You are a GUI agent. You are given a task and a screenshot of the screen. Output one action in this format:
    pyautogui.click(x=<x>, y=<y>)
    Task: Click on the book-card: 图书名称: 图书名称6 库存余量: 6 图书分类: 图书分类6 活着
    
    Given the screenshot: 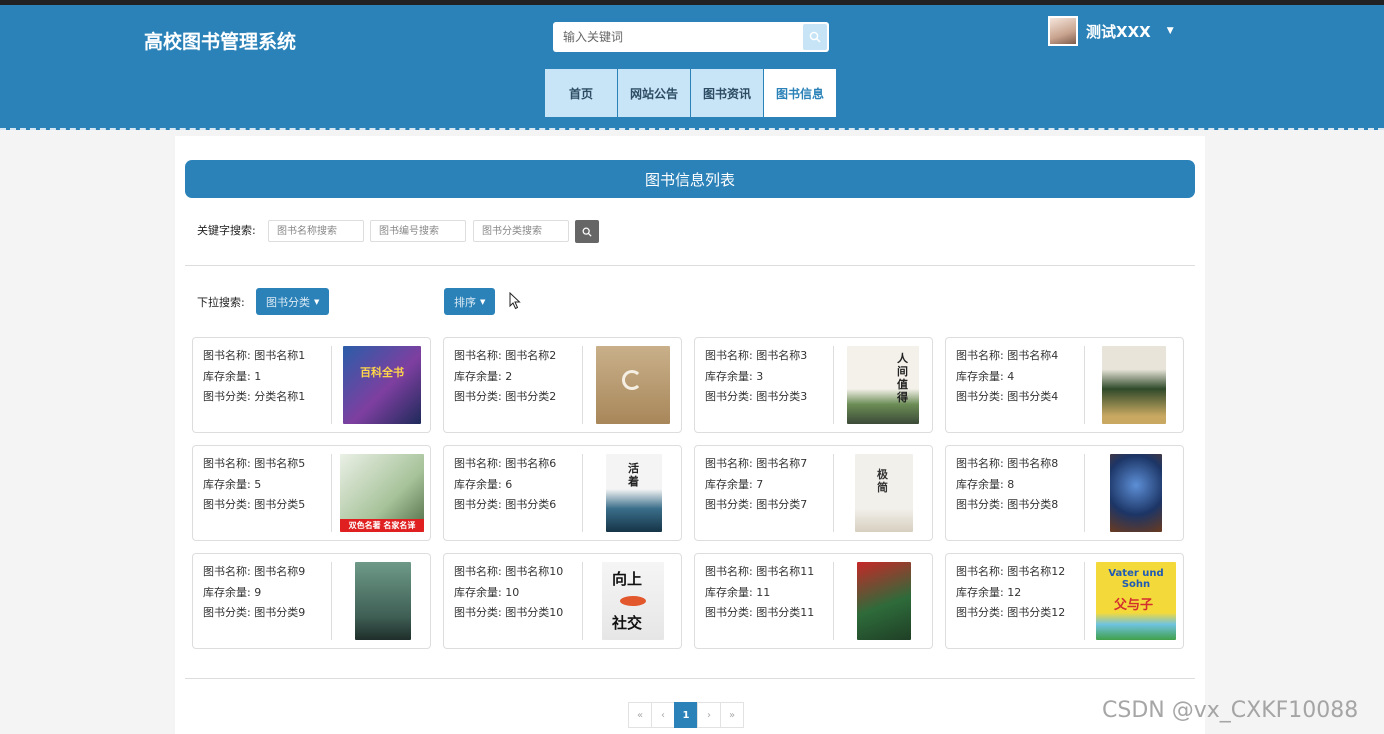 What is the action you would take?
    pyautogui.click(x=562, y=493)
    